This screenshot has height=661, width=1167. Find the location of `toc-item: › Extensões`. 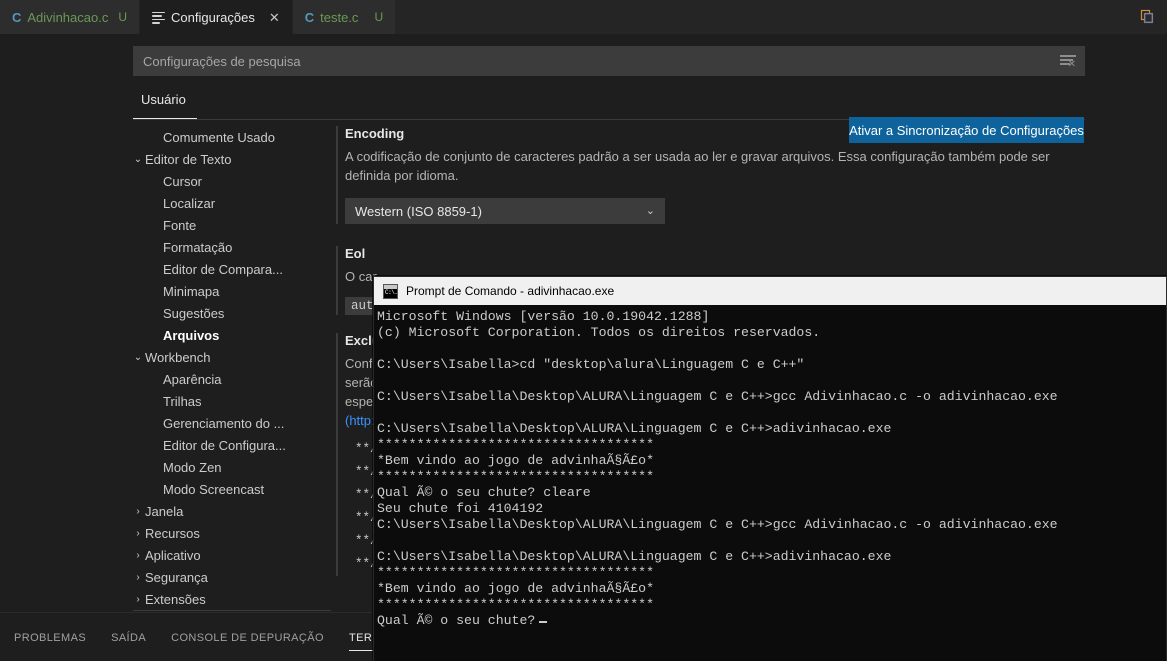

toc-item: › Extensões is located at coordinates (232, 599).